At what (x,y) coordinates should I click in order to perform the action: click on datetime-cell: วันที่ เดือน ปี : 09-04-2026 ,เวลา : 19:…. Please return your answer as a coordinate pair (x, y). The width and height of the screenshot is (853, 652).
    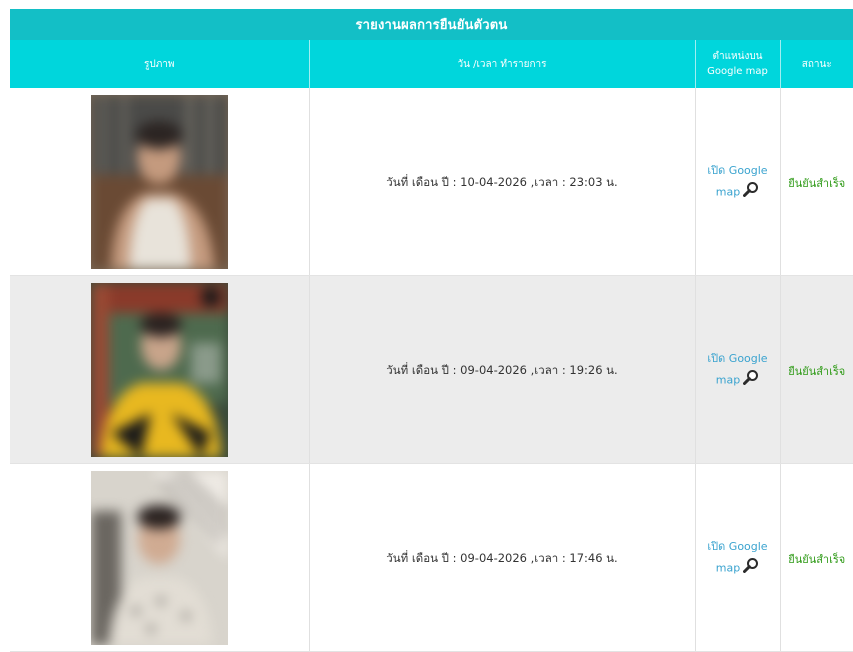
    Looking at the image, I should click on (502, 369).